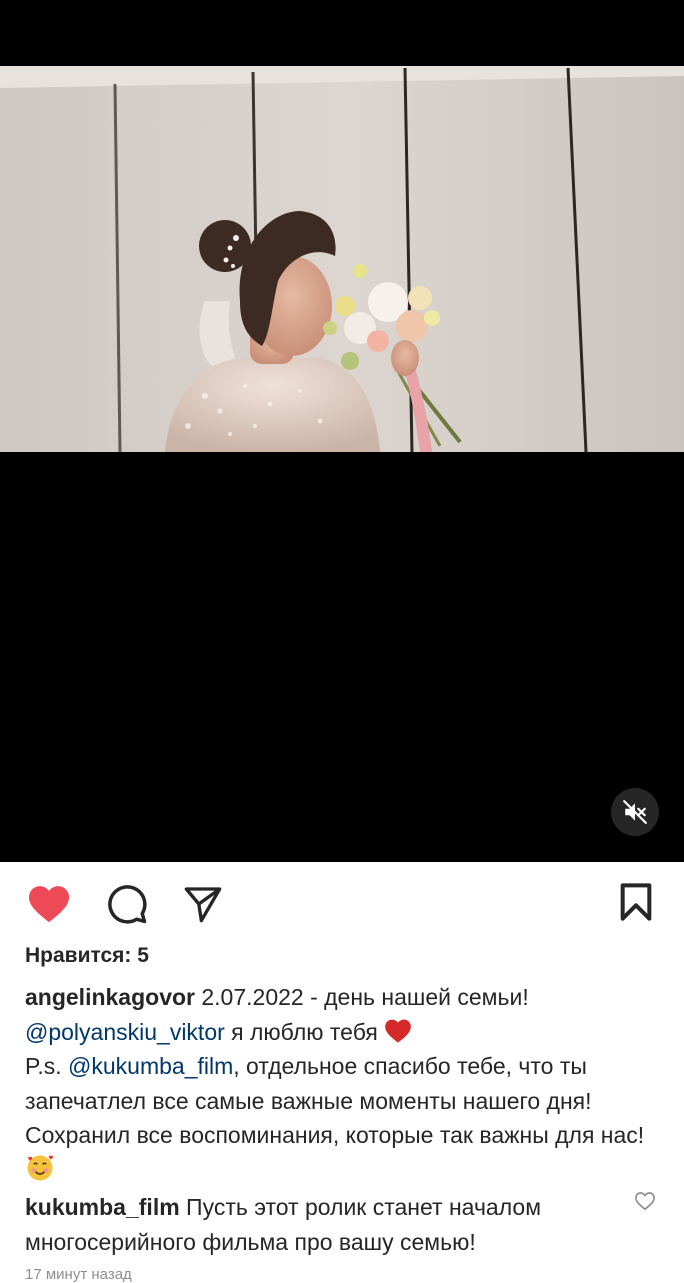  Describe the element at coordinates (102, 1207) in the screenshot. I see `comment-username: kukumba_film` at that location.